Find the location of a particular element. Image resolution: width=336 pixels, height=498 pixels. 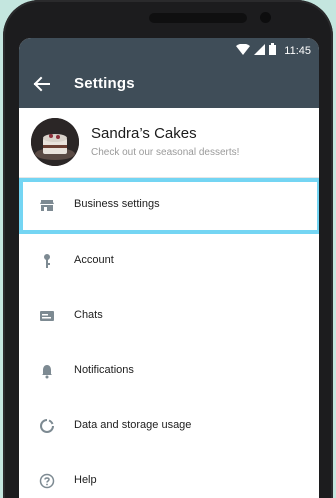

phone-speaker is located at coordinates (198, 18).